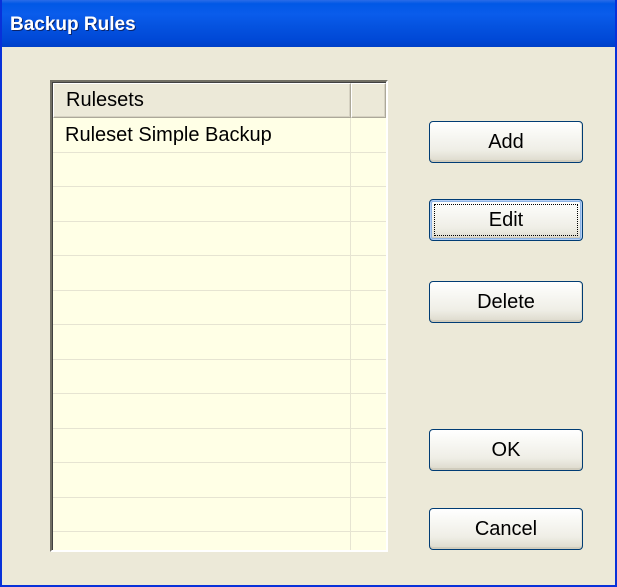 Image resolution: width=617 pixels, height=587 pixels. I want to click on list-header-row: Rulesets, so click(219, 100).